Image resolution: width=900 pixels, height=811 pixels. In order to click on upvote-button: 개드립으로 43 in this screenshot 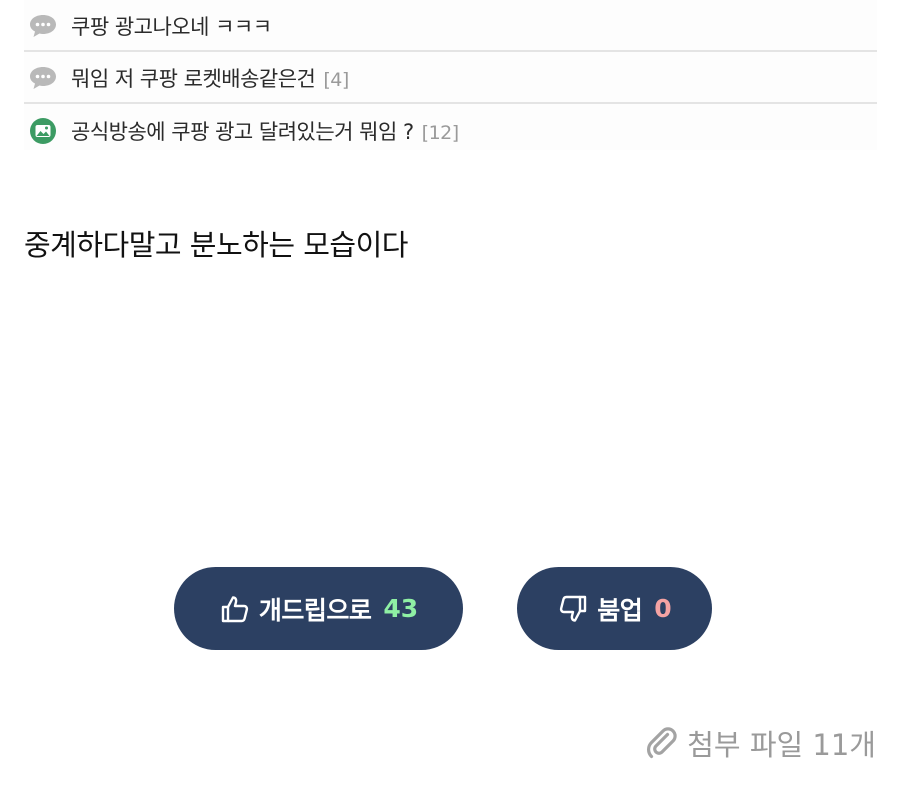, I will do `click(318, 608)`.